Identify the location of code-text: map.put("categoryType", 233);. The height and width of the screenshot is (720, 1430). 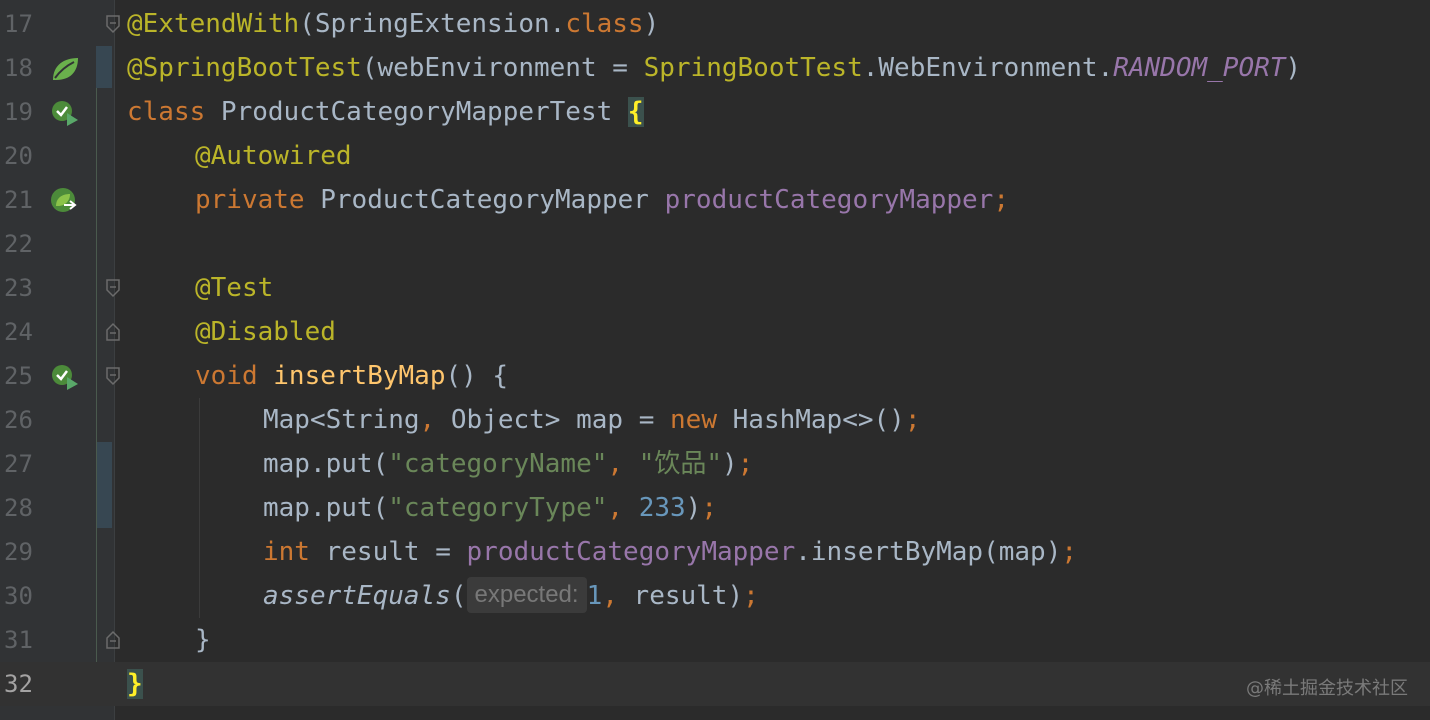
(490, 508).